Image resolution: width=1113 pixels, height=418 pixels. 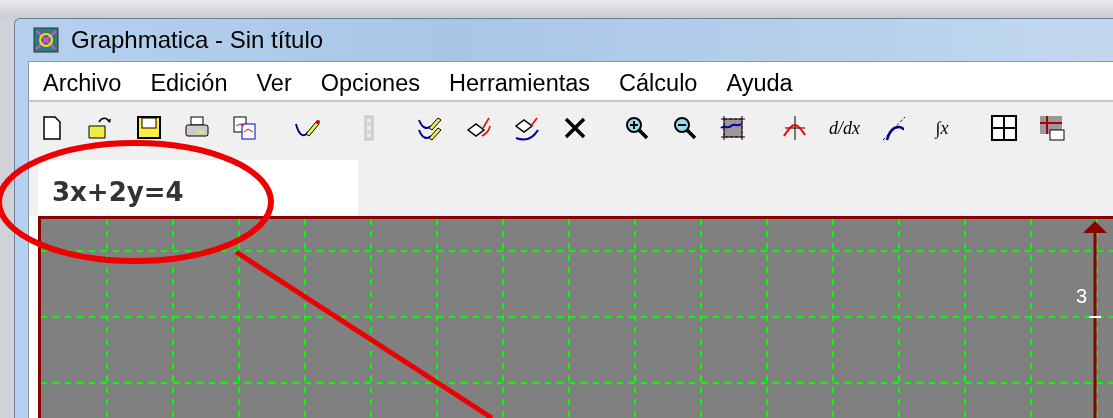 I want to click on derivative-icon: d/dx, so click(x=844, y=128).